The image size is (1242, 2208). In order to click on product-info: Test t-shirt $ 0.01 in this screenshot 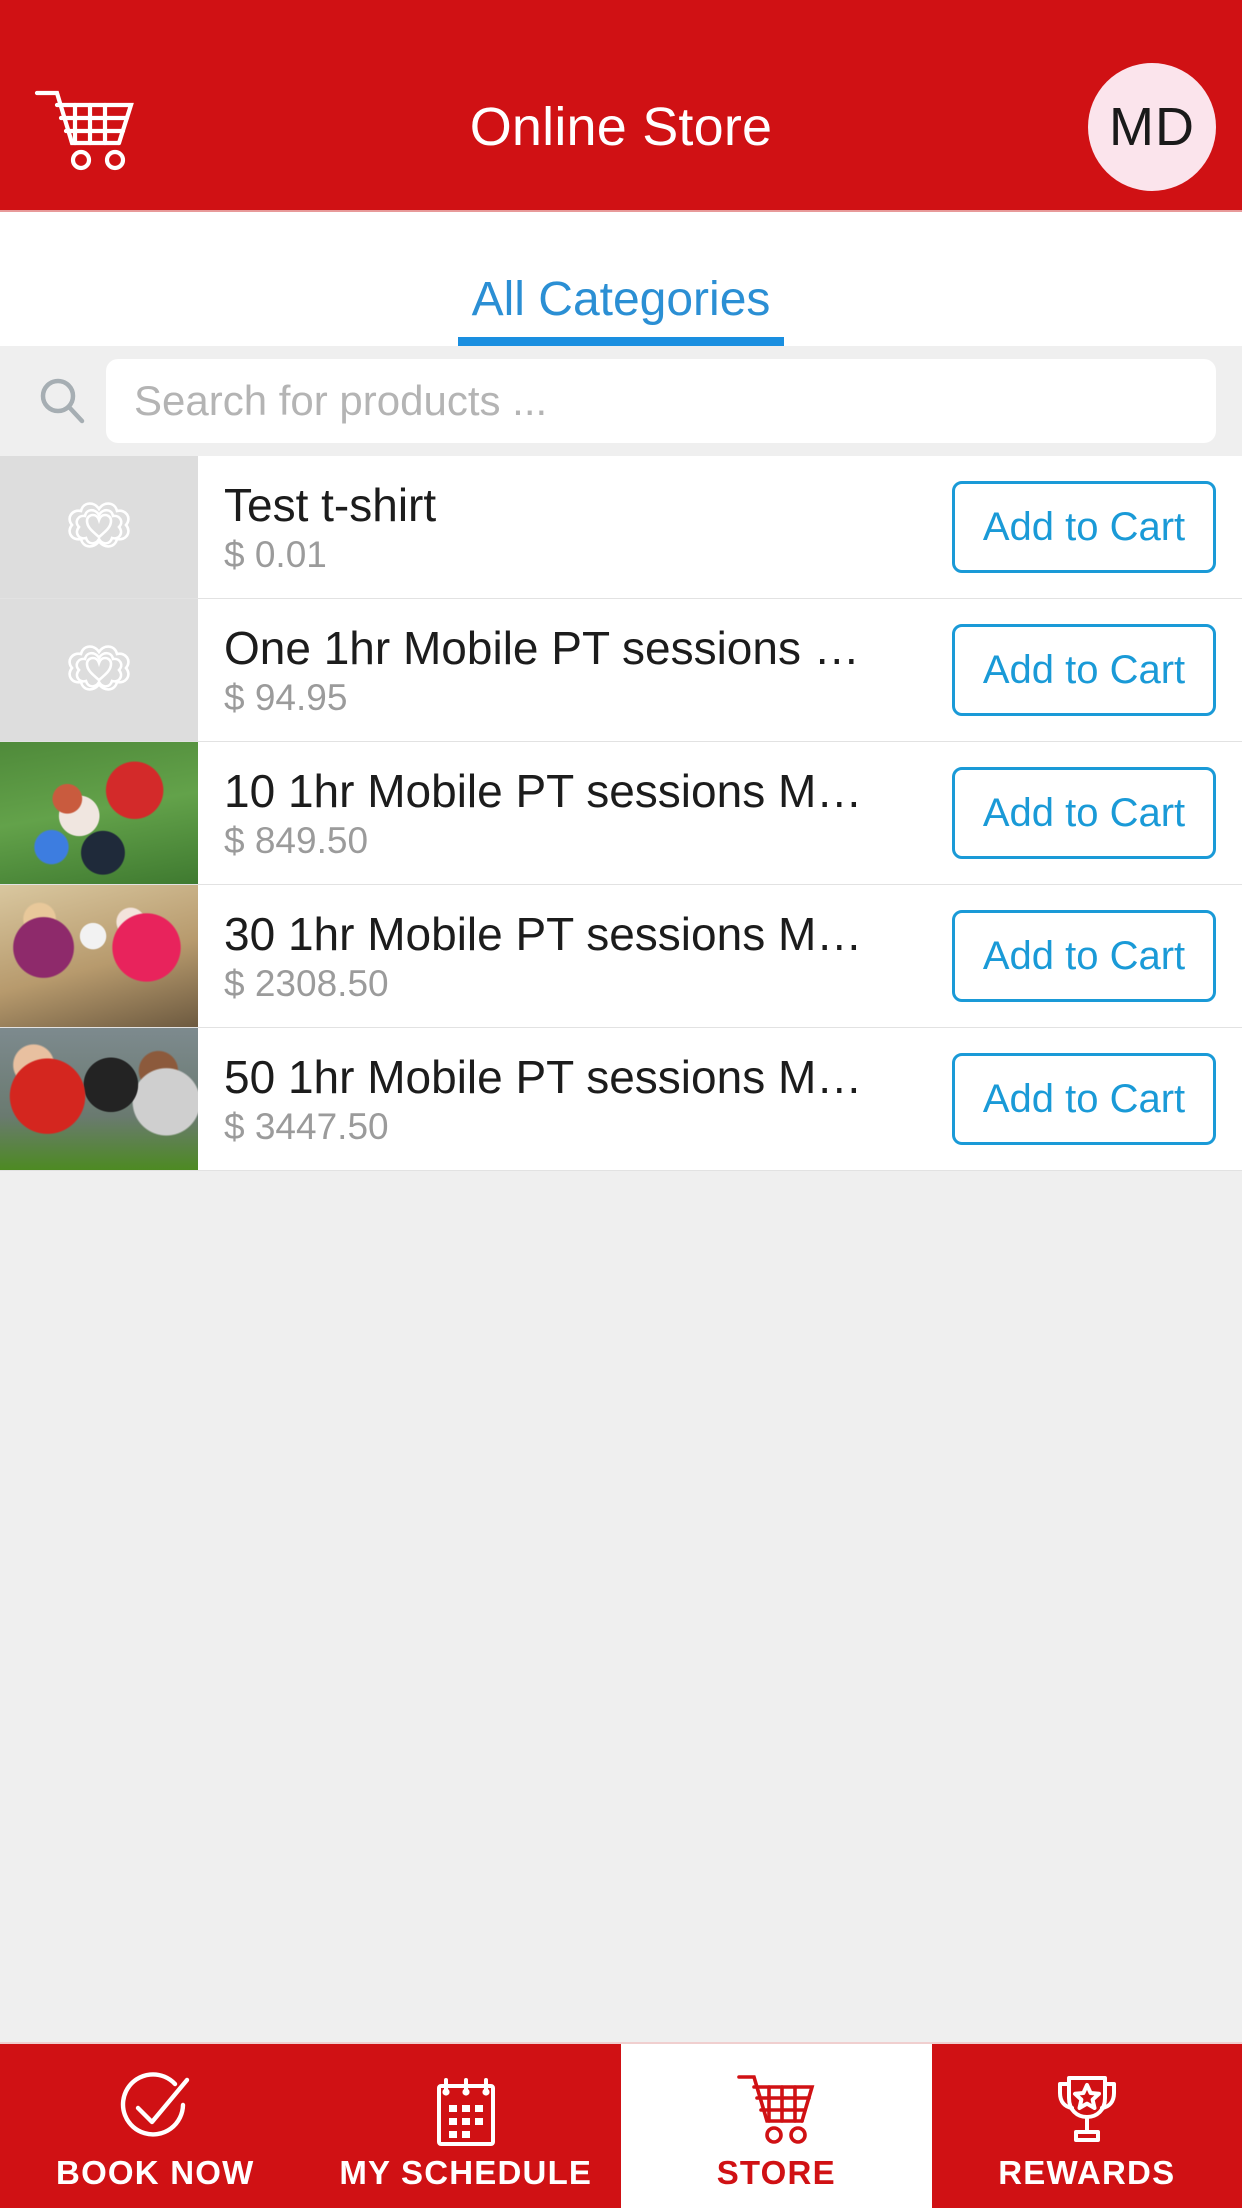, I will do `click(575, 527)`.